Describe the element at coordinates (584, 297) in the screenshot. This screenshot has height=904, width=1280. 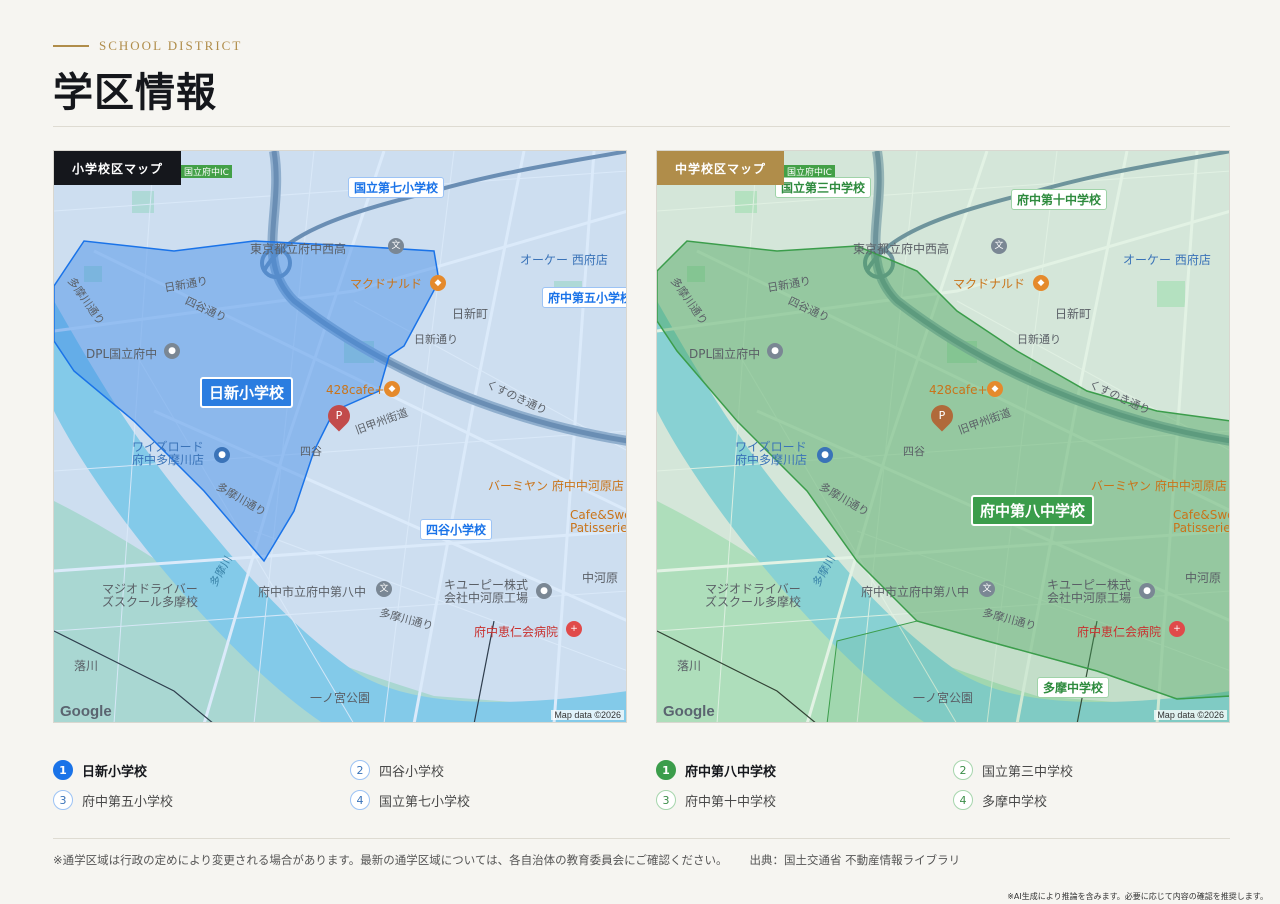
I see `school-label: 府中第五小学校` at that location.